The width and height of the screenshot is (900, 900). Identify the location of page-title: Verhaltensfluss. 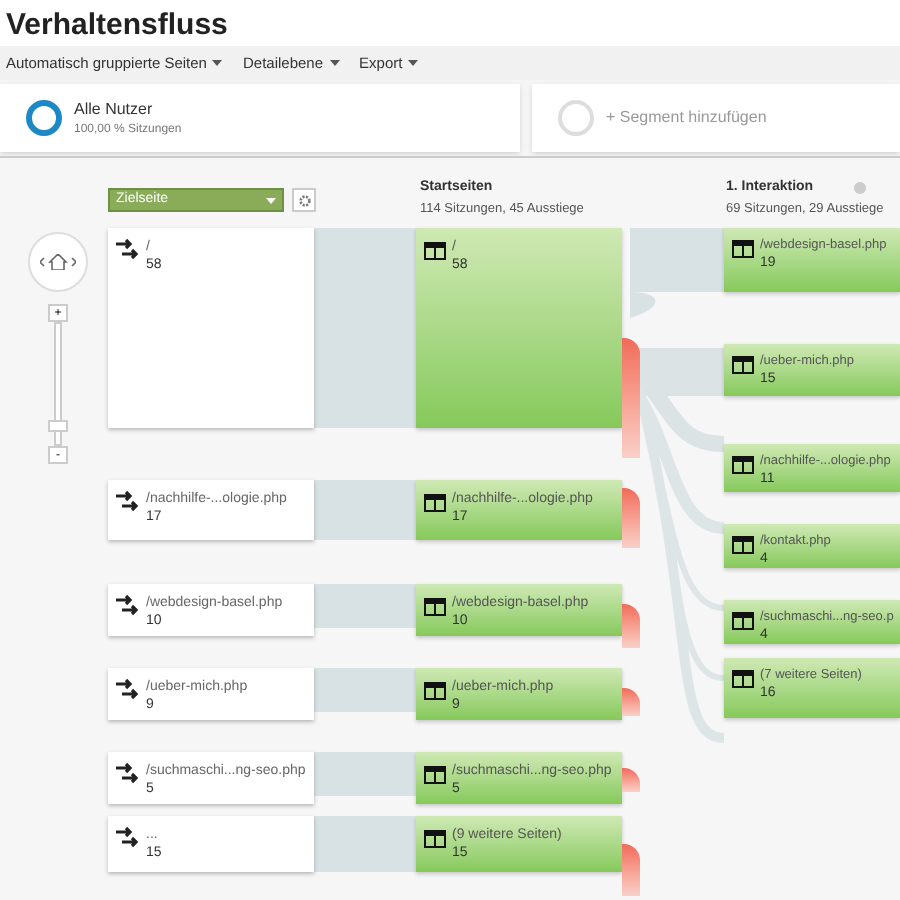
(117, 26).